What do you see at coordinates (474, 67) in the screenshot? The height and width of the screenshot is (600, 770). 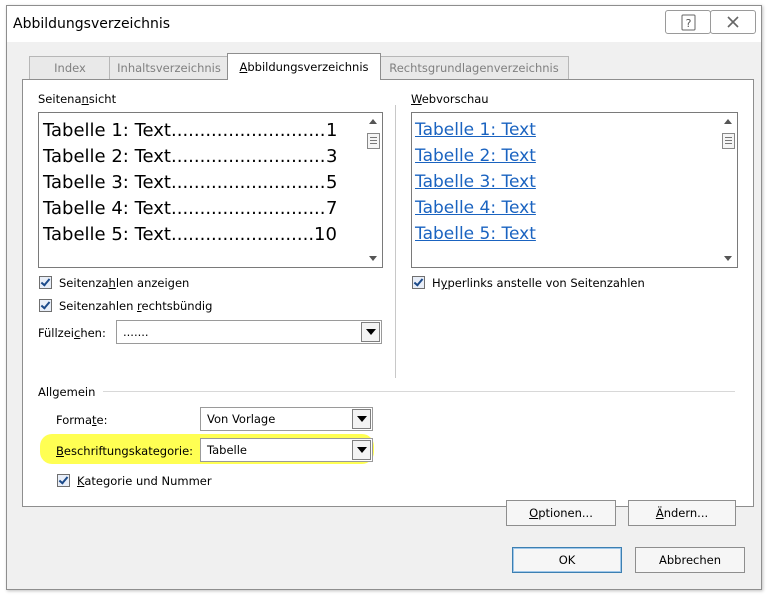 I see `tab-table-of-authorities: Rechtsgrundlagenverzeichnis` at bounding box center [474, 67].